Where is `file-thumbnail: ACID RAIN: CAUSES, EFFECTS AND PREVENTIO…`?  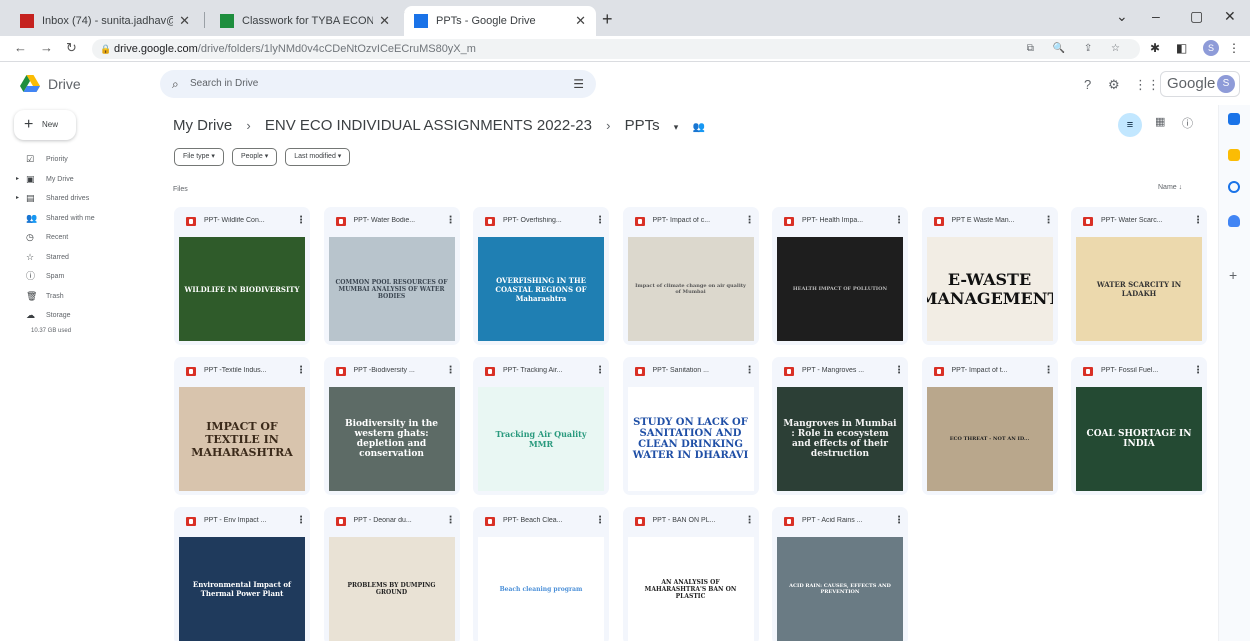 file-thumbnail: ACID RAIN: CAUSES, EFFECTS AND PREVENTIO… is located at coordinates (840, 589).